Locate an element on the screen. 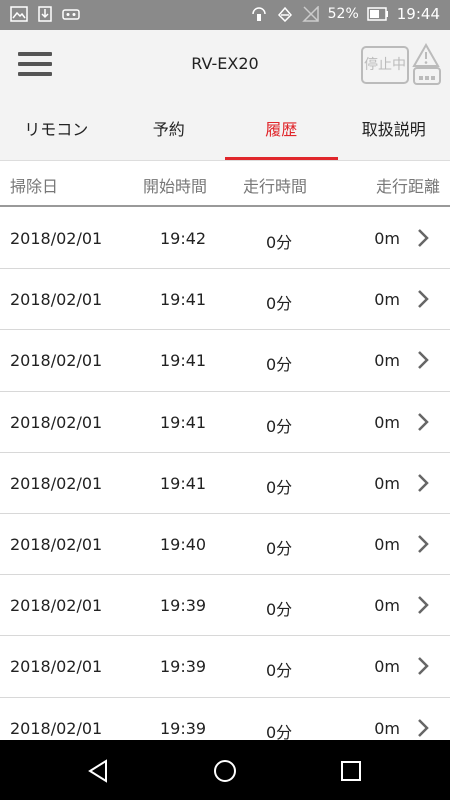 The width and height of the screenshot is (450, 800). table-header: 掃除日 開始時間 走行時間 走行距離 is located at coordinates (225, 184).